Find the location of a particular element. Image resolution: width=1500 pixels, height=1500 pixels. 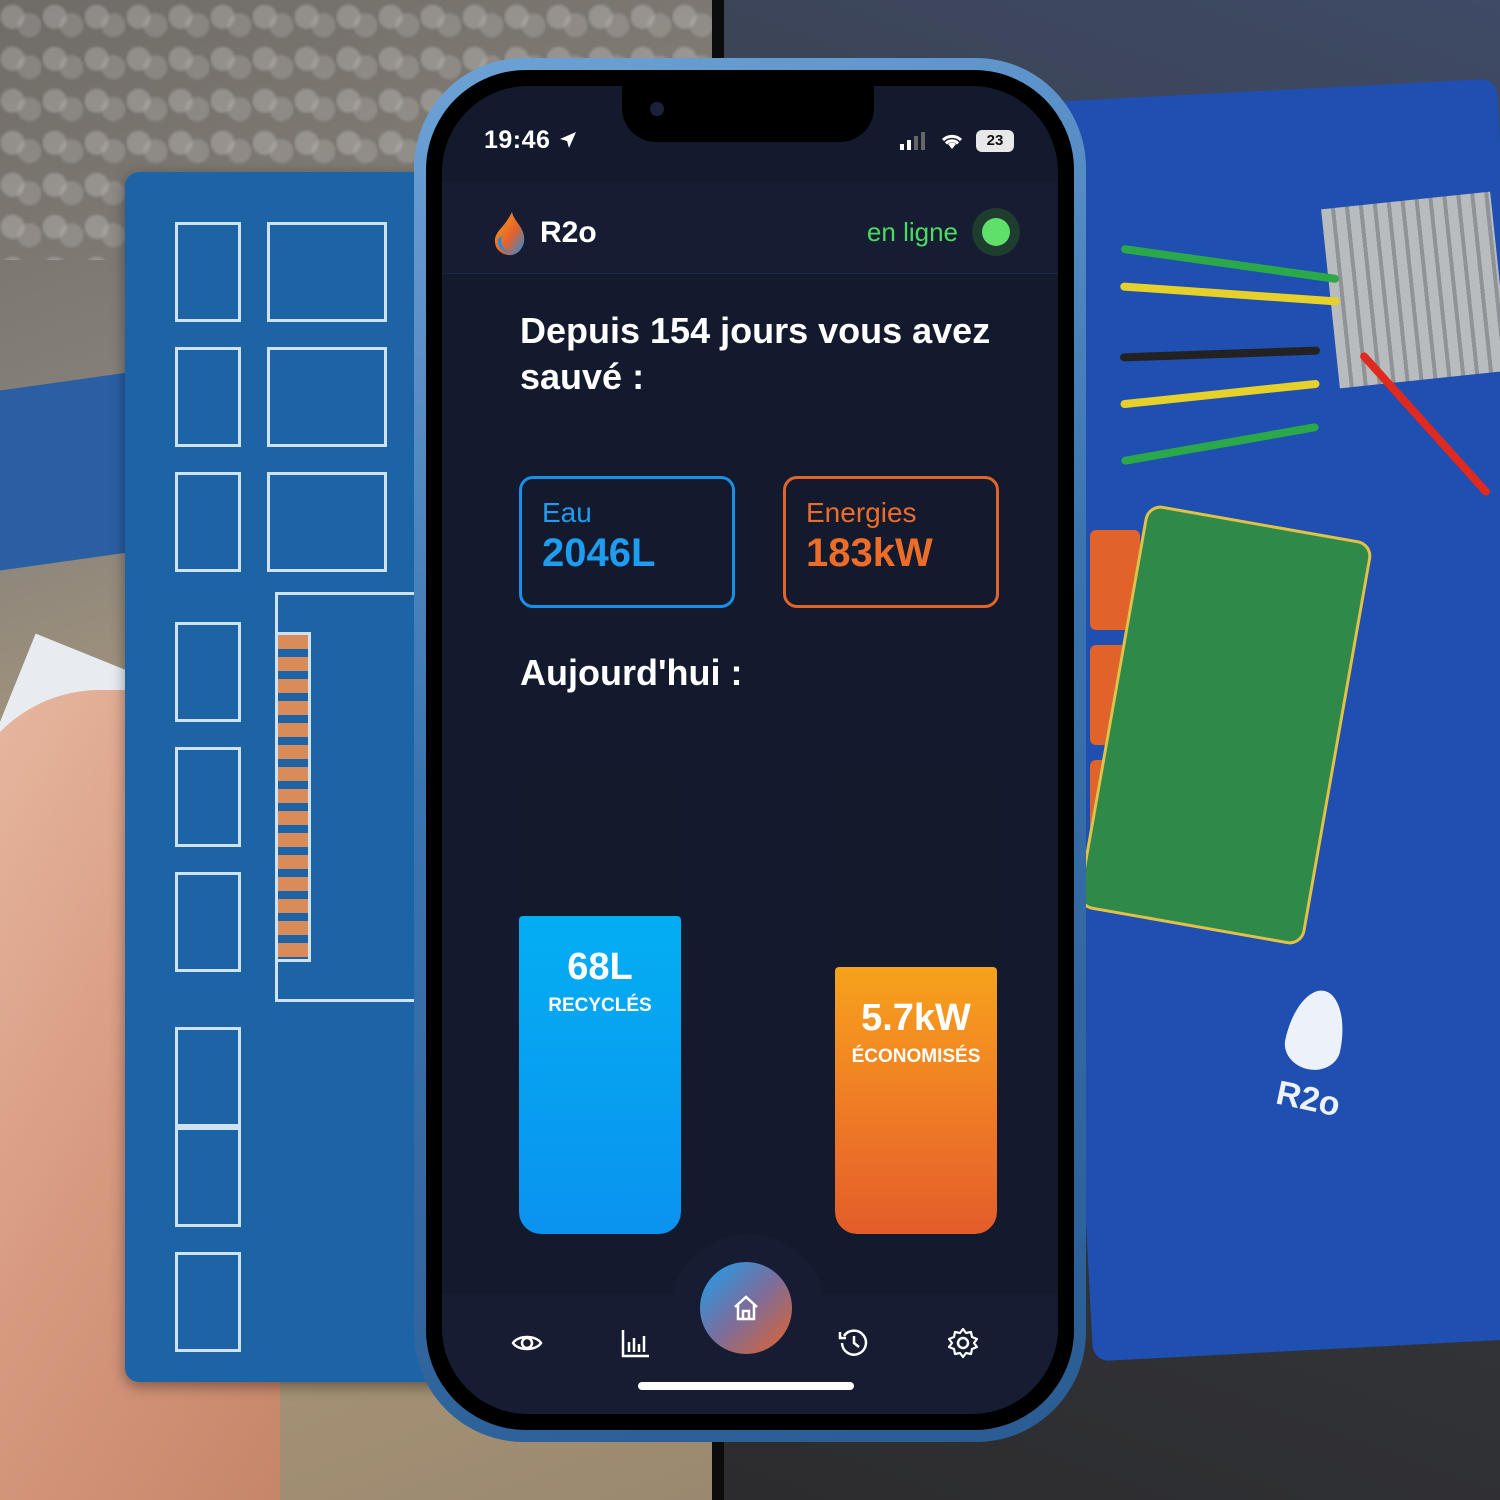

gear-icon is located at coordinates (963, 1343).